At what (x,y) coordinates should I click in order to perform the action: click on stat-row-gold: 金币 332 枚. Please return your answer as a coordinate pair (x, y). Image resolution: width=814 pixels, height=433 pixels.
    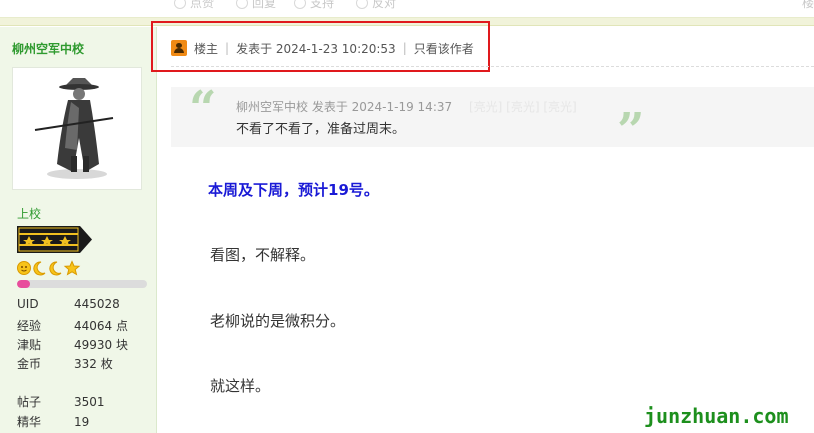
    Looking at the image, I should click on (65, 364).